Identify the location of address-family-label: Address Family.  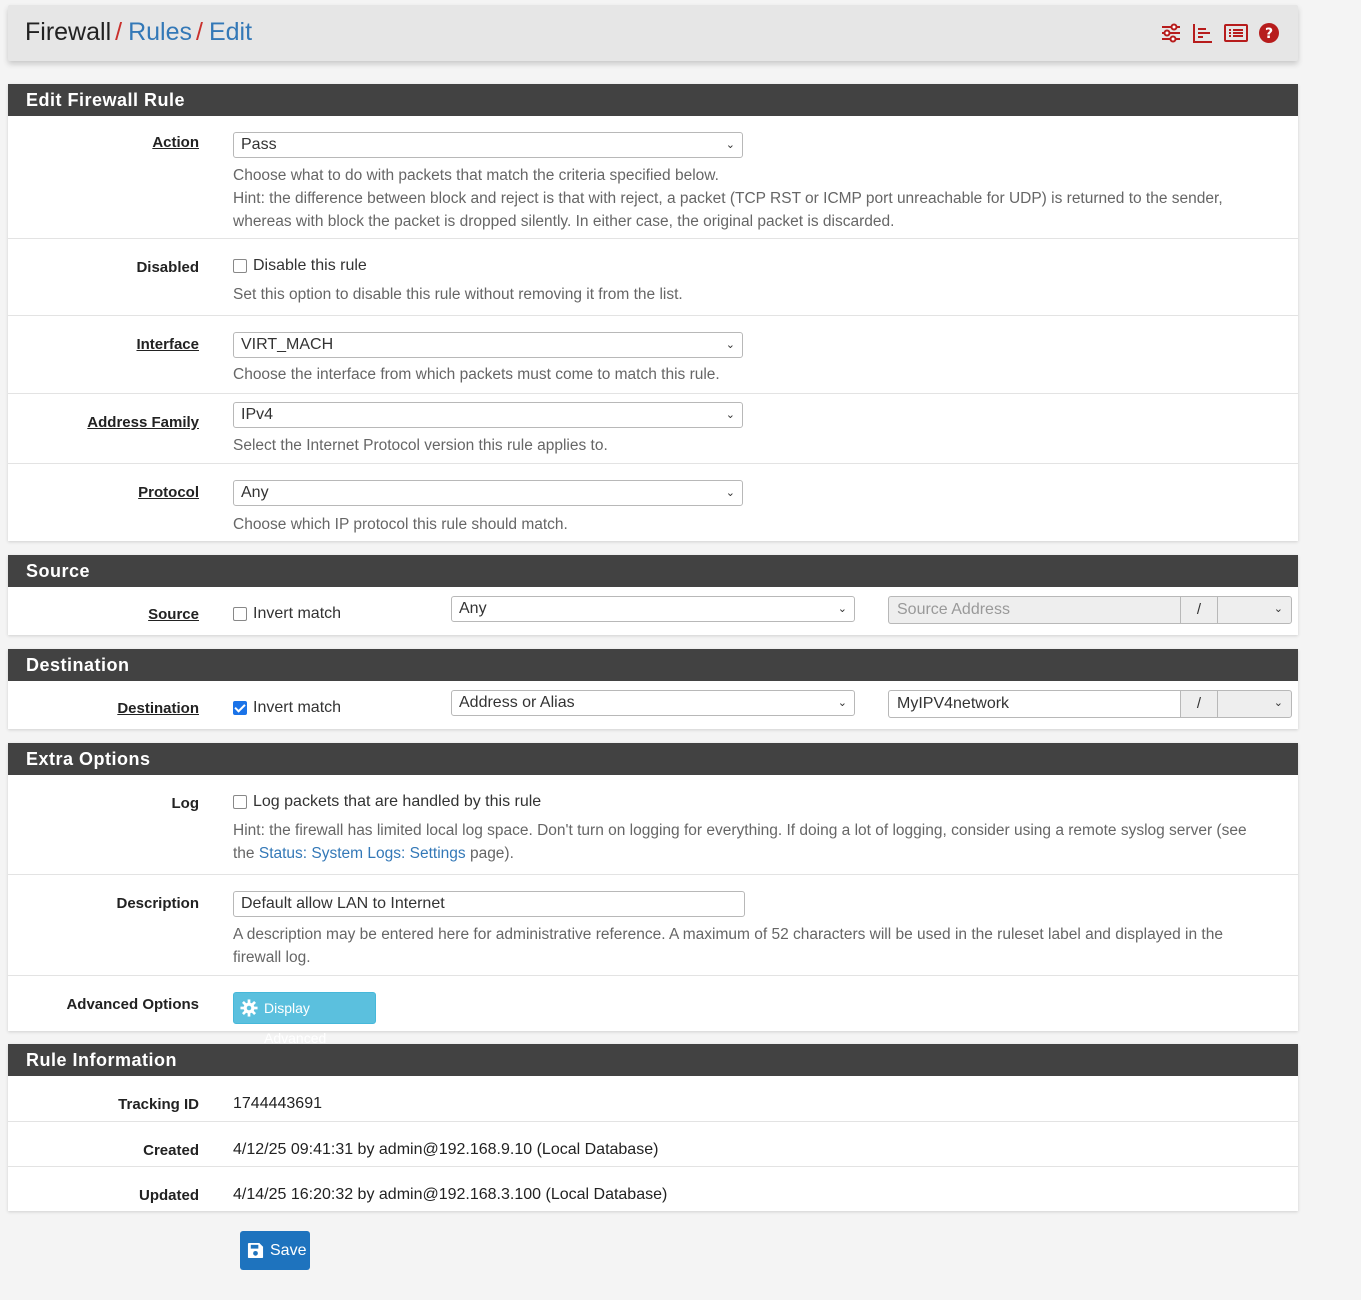
(143, 422).